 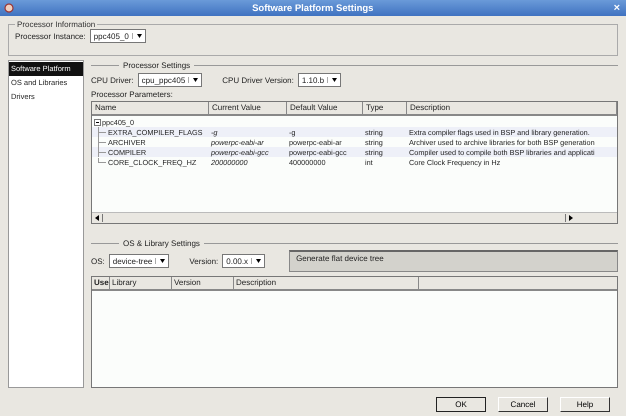 What do you see at coordinates (156, 65) in the screenshot?
I see `section-title: Processor Settings` at bounding box center [156, 65].